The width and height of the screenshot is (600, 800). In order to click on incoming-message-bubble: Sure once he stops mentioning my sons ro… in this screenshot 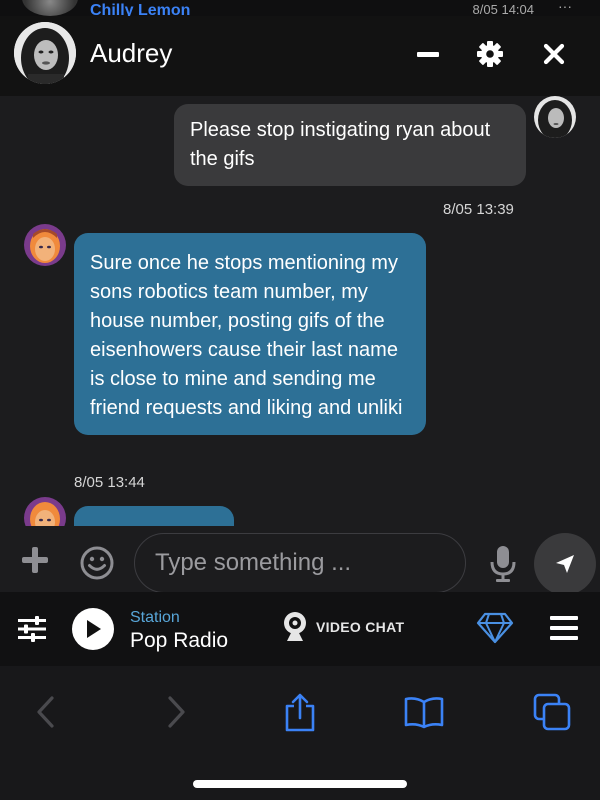, I will do `click(250, 334)`.